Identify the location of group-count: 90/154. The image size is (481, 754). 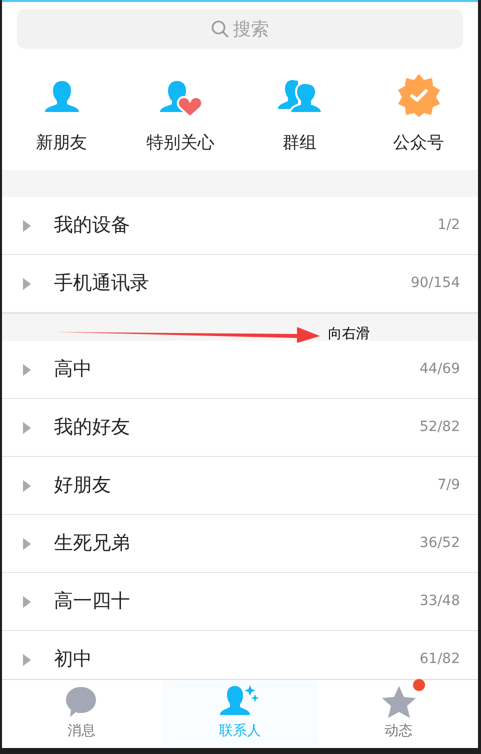
(435, 283).